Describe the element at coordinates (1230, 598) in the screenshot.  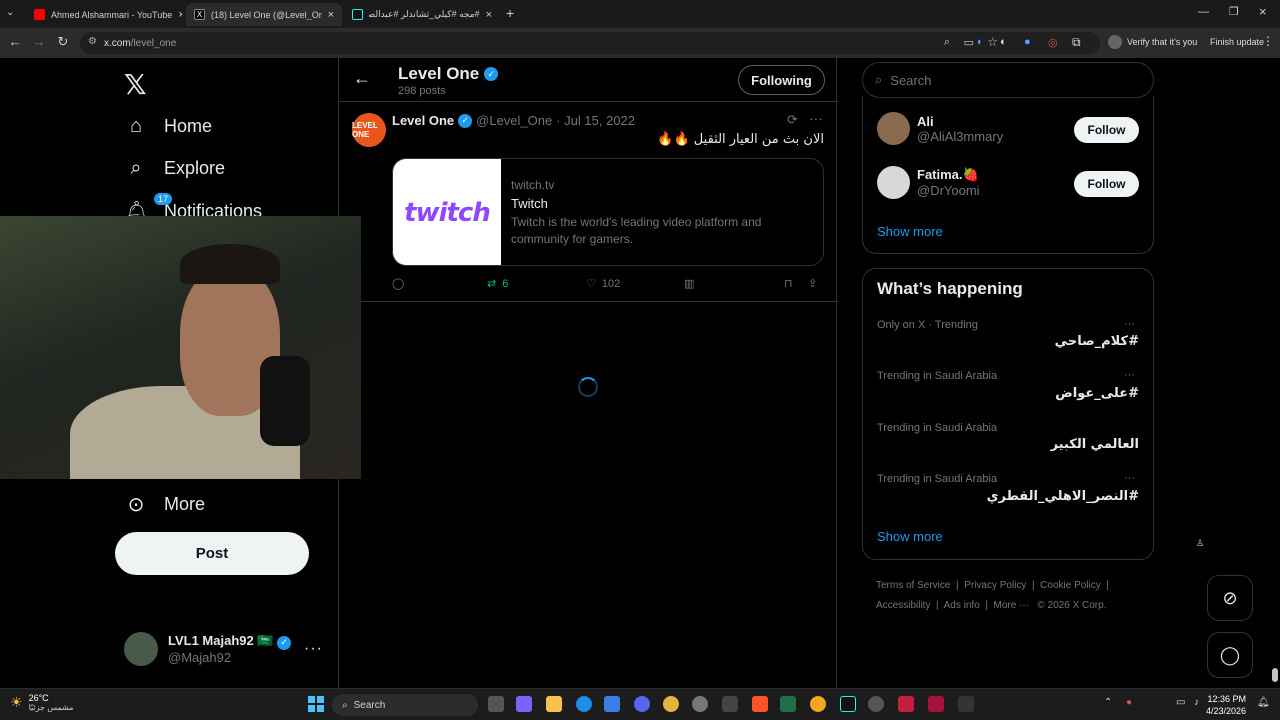
I see `grok-button: ⊘` at that location.